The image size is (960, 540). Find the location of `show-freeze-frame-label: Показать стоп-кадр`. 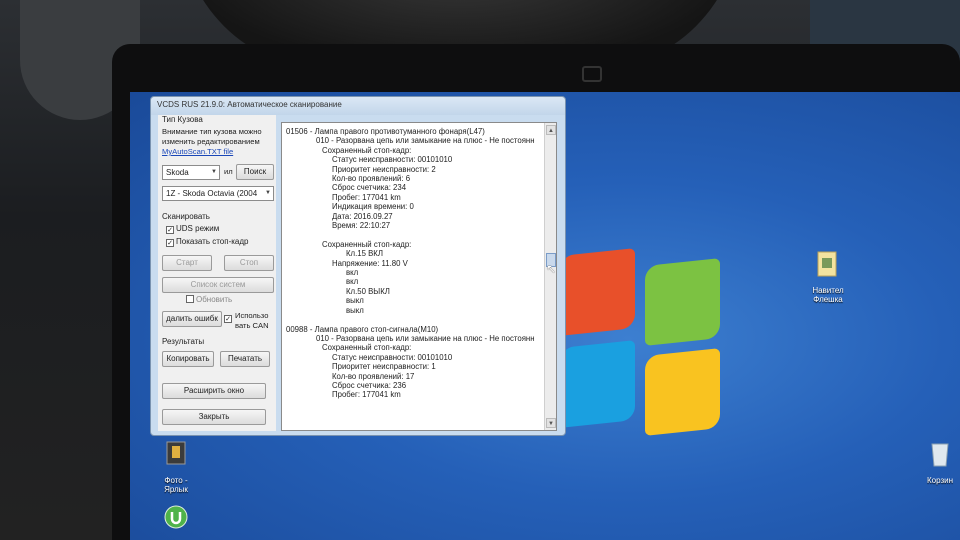

show-freeze-frame-label: Показать стоп-кадр is located at coordinates (212, 241).